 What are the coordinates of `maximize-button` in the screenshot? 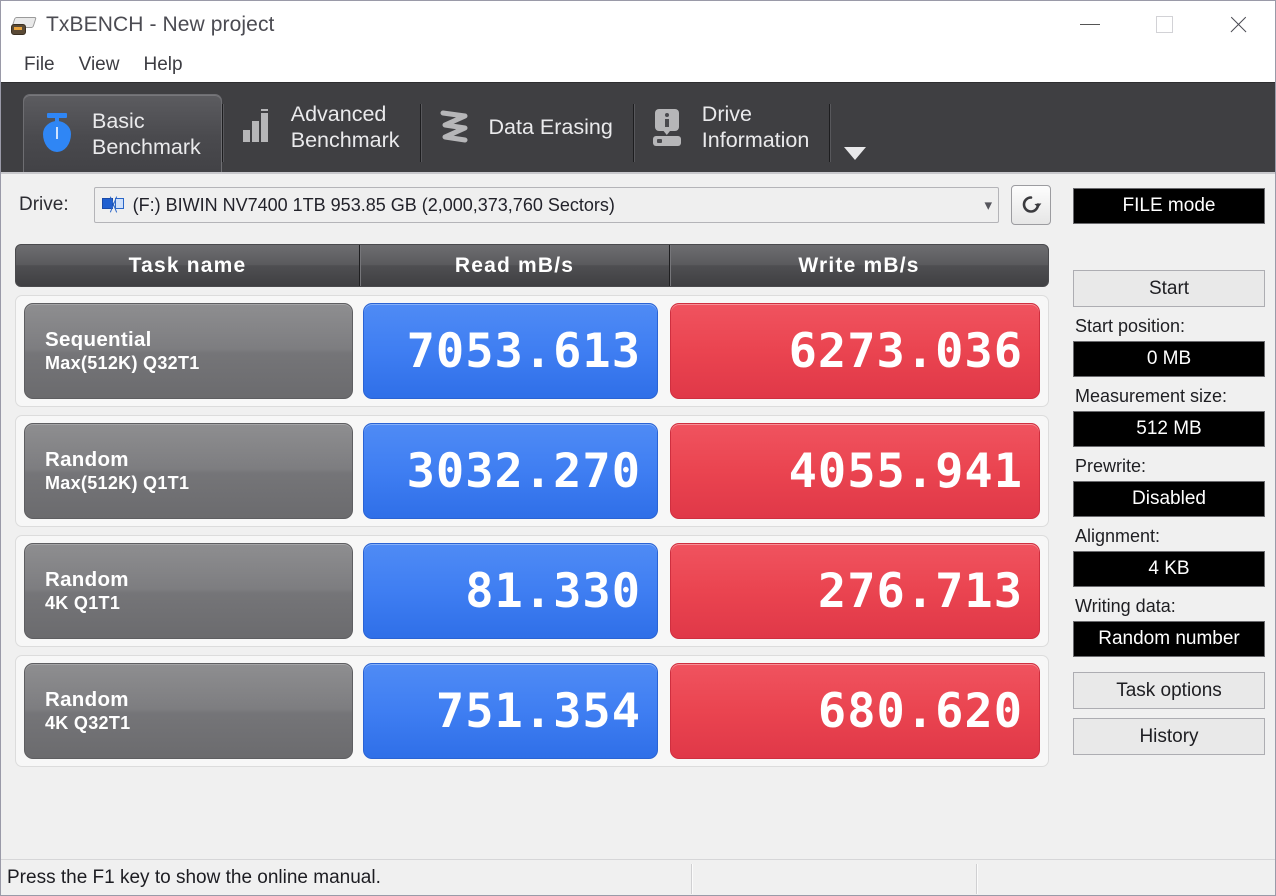 It's located at (1164, 24).